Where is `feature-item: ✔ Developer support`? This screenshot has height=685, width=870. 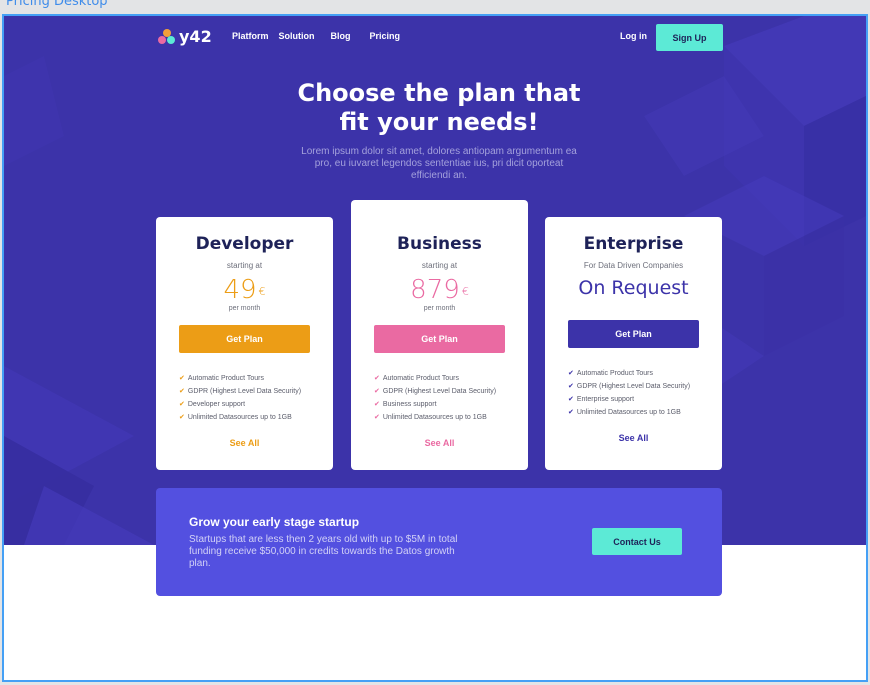 feature-item: ✔ Developer support is located at coordinates (256, 404).